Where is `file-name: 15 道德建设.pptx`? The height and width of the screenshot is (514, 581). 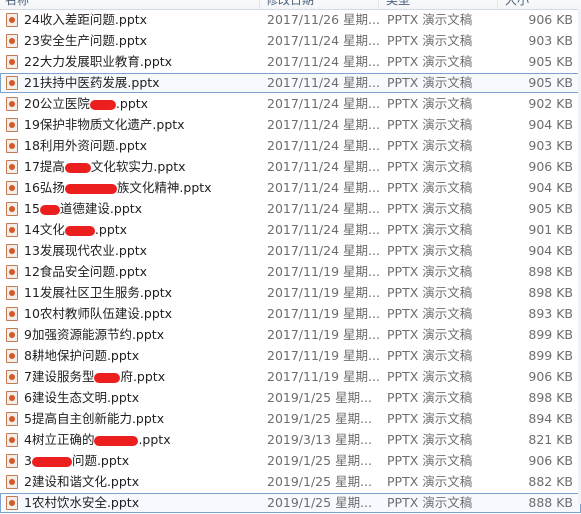 file-name: 15 道德建设.pptx is located at coordinates (143, 209).